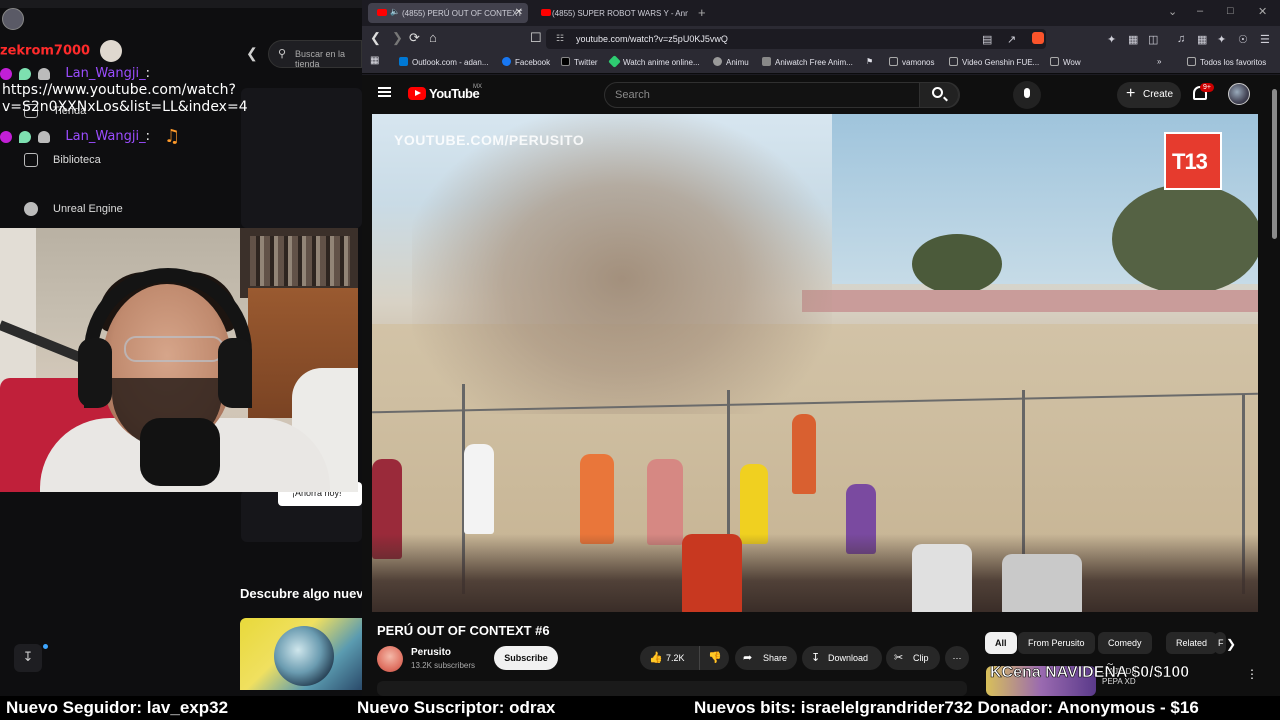 The image size is (1280, 720). I want to click on extensions-icon: ✦, so click(1111, 39).